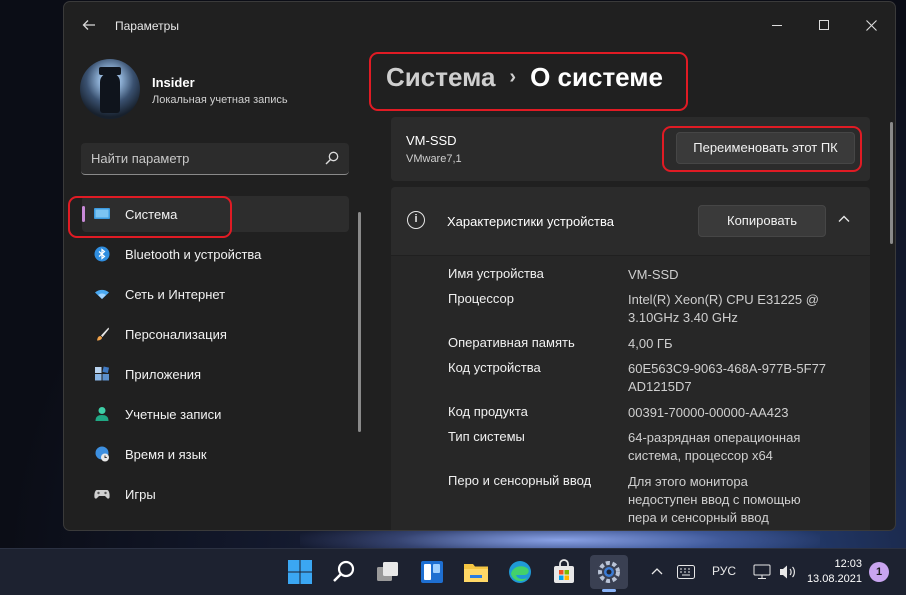  I want to click on network-icon, so click(762, 572).